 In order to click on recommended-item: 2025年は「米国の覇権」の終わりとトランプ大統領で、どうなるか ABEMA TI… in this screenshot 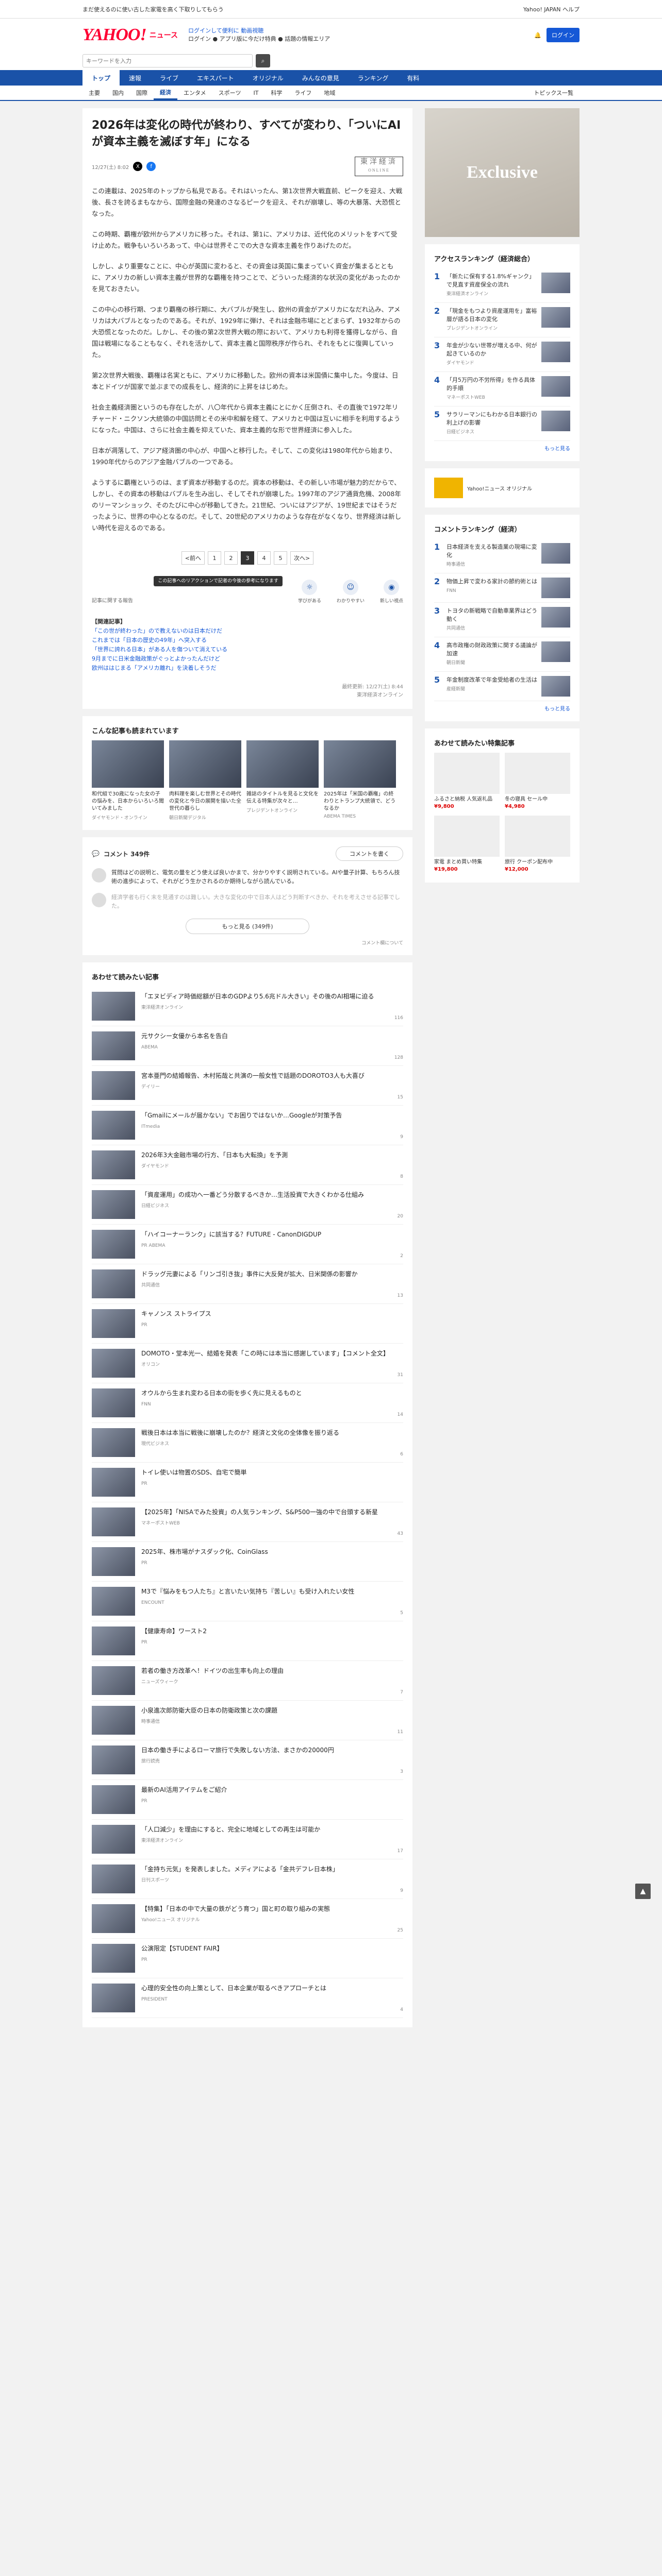, I will do `click(360, 780)`.